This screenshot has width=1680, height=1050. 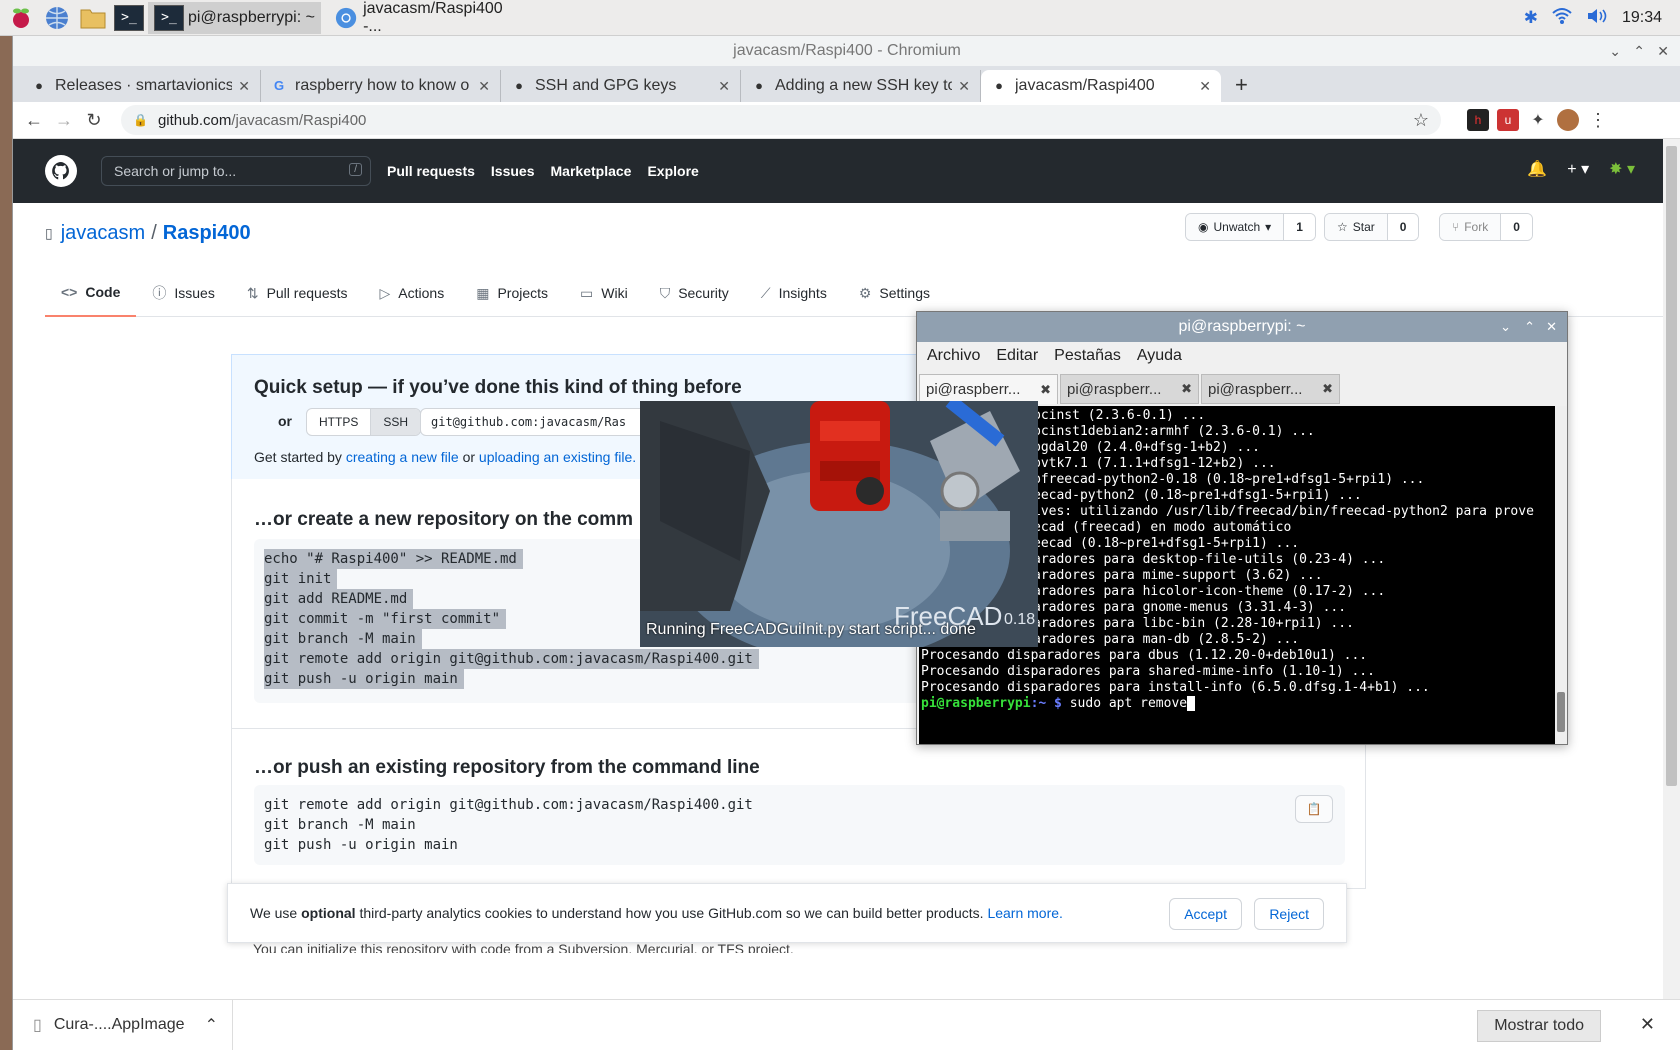 I want to click on show-all-downloads-button: Mostrar todo, so click(x=1539, y=1026).